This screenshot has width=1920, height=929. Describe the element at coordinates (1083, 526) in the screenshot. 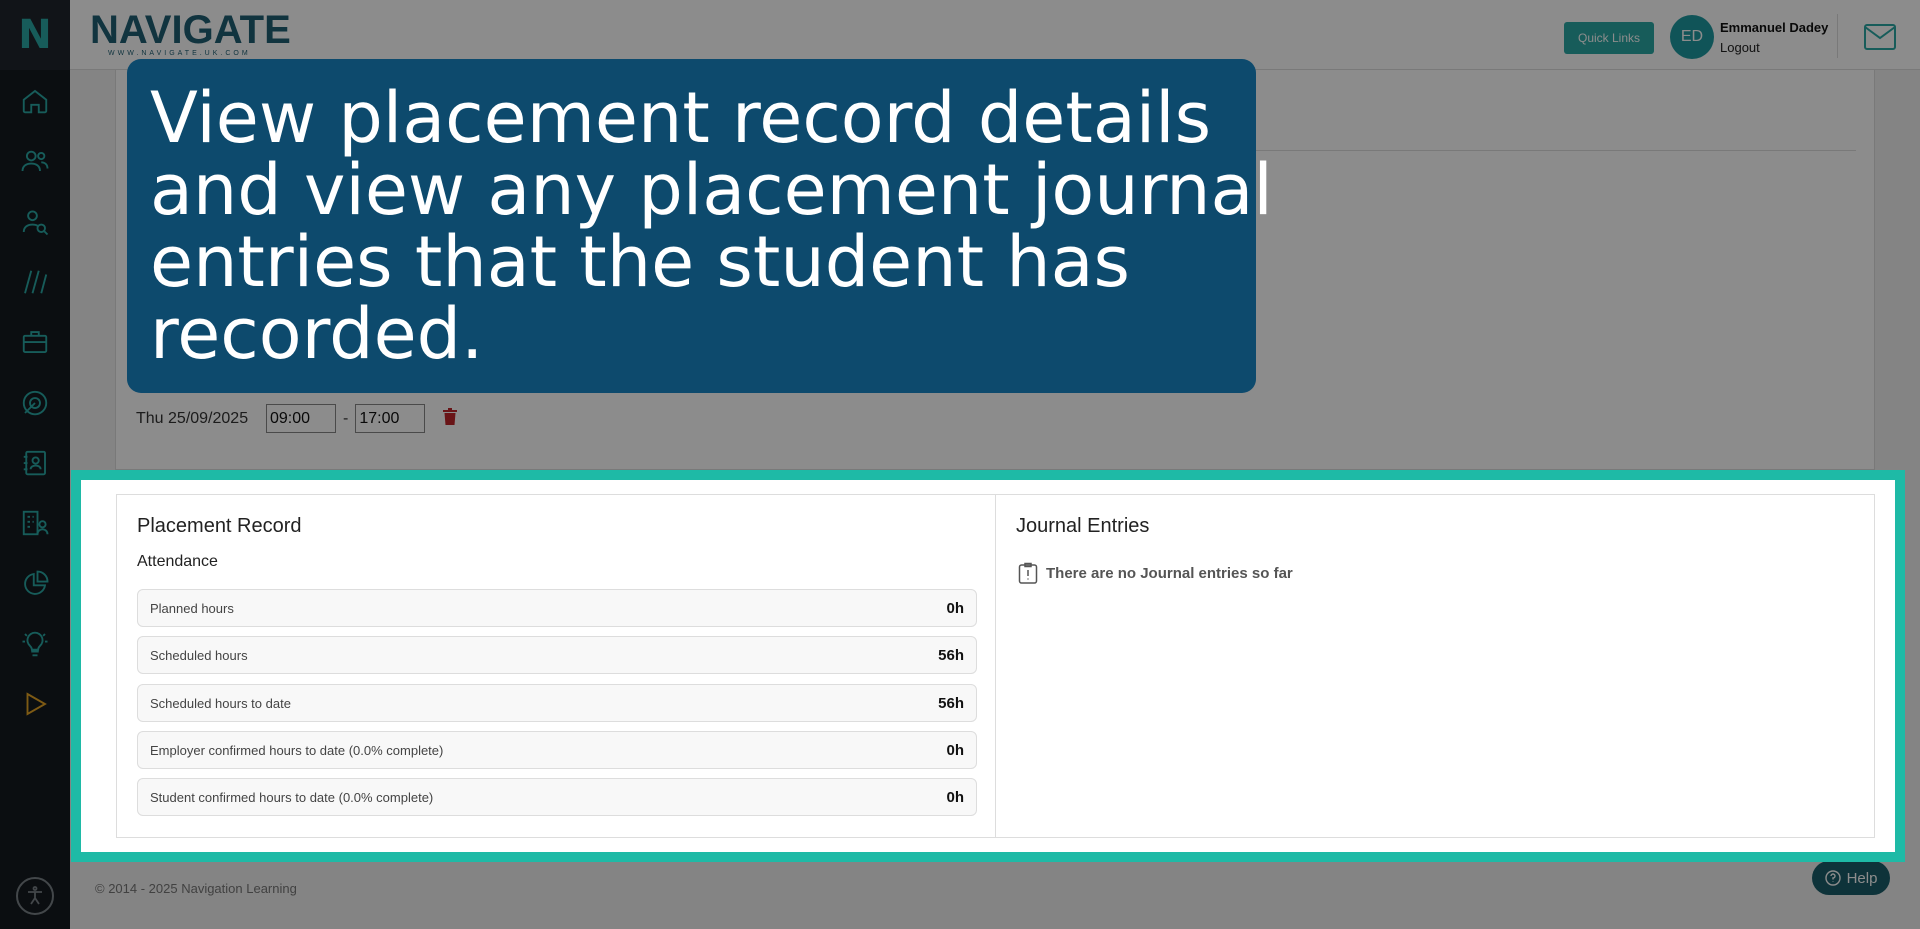

I see `journal-entries-title: Journal Entries` at that location.